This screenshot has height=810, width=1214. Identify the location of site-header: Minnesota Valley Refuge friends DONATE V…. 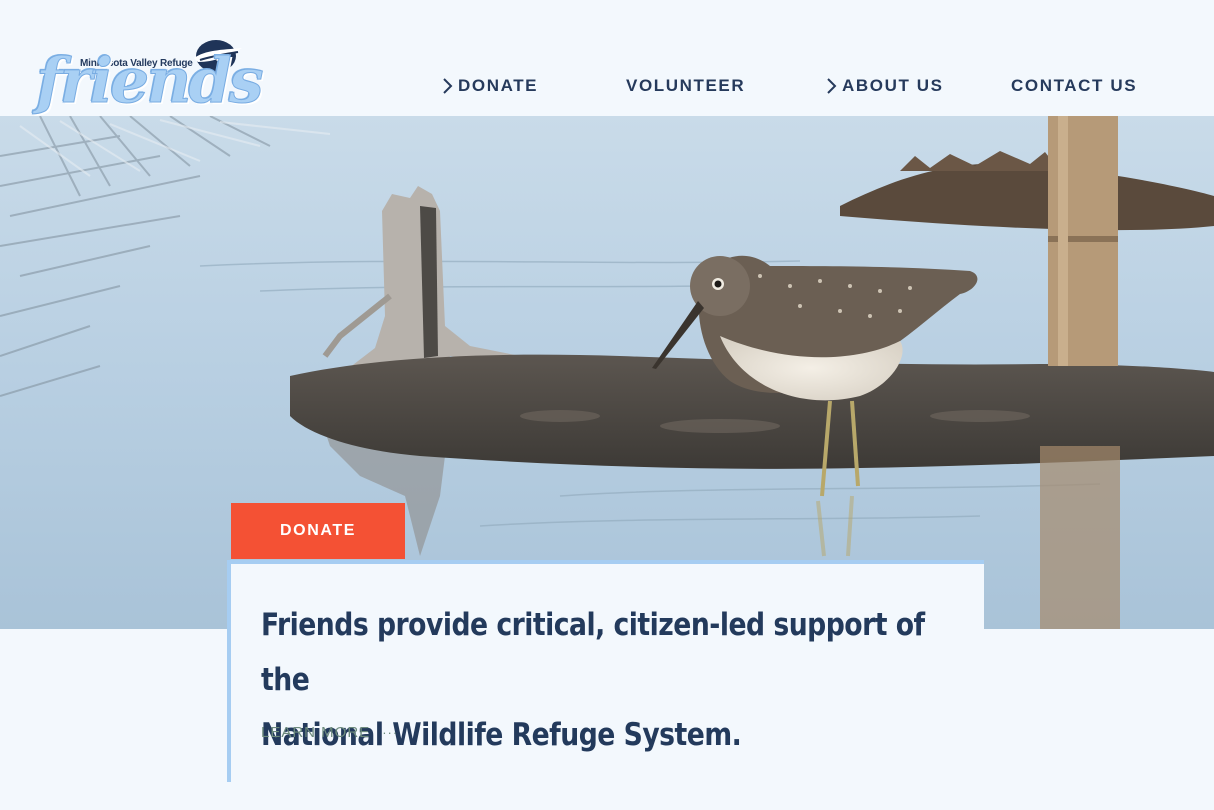
(607, 58).